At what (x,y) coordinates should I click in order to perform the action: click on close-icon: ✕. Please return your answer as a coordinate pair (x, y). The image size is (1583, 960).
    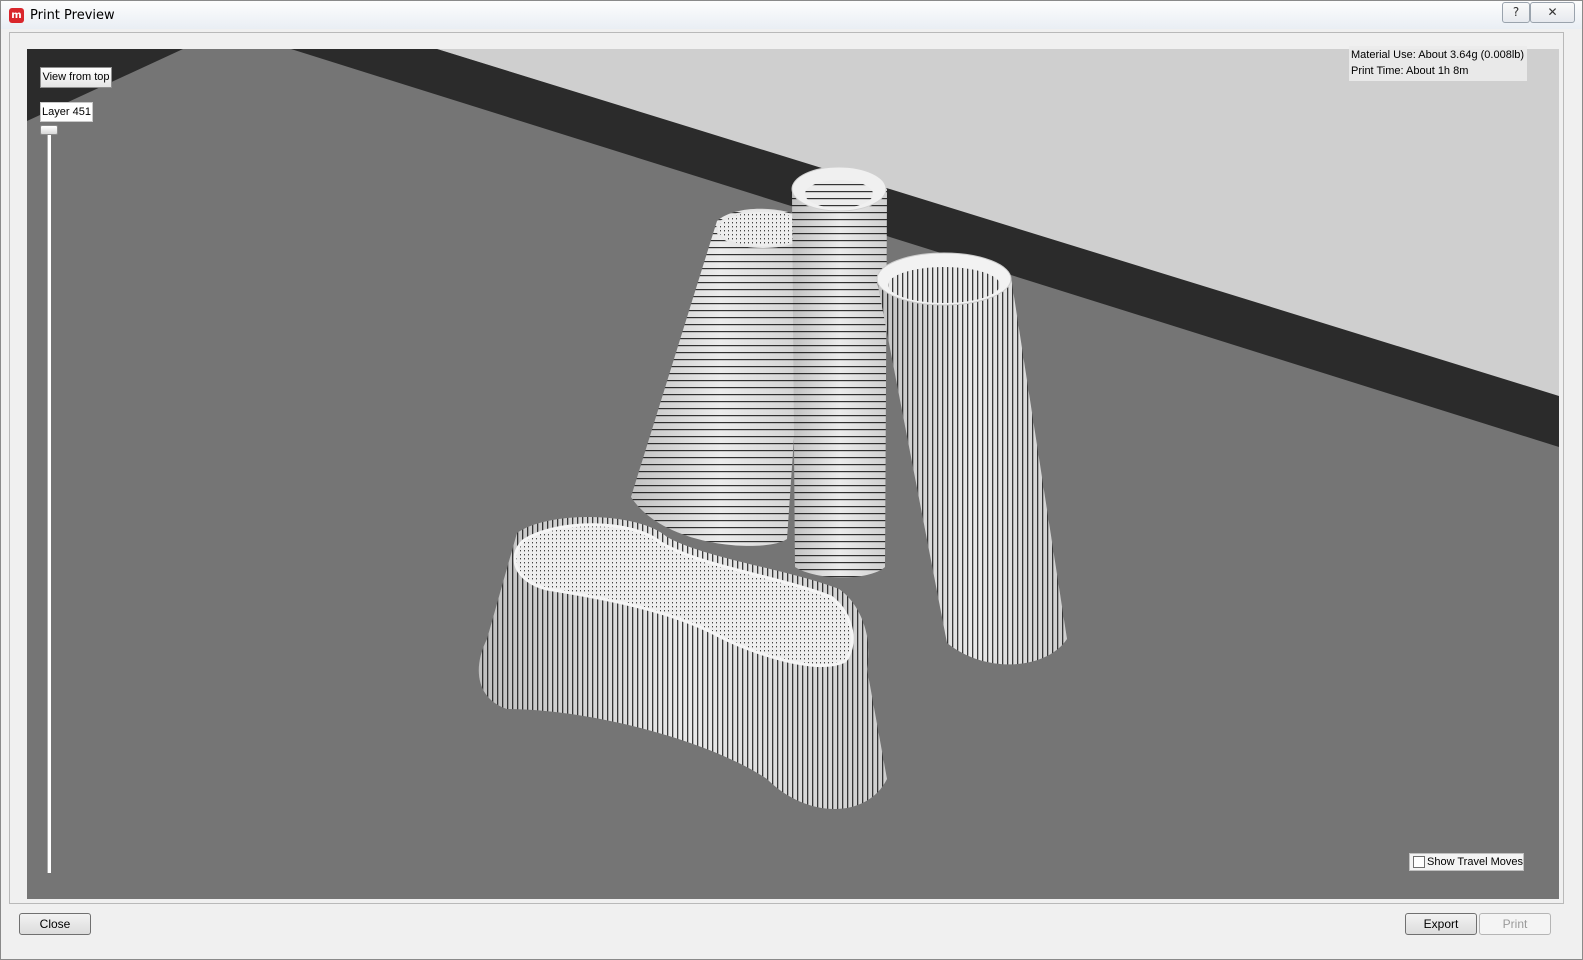
    Looking at the image, I should click on (1552, 12).